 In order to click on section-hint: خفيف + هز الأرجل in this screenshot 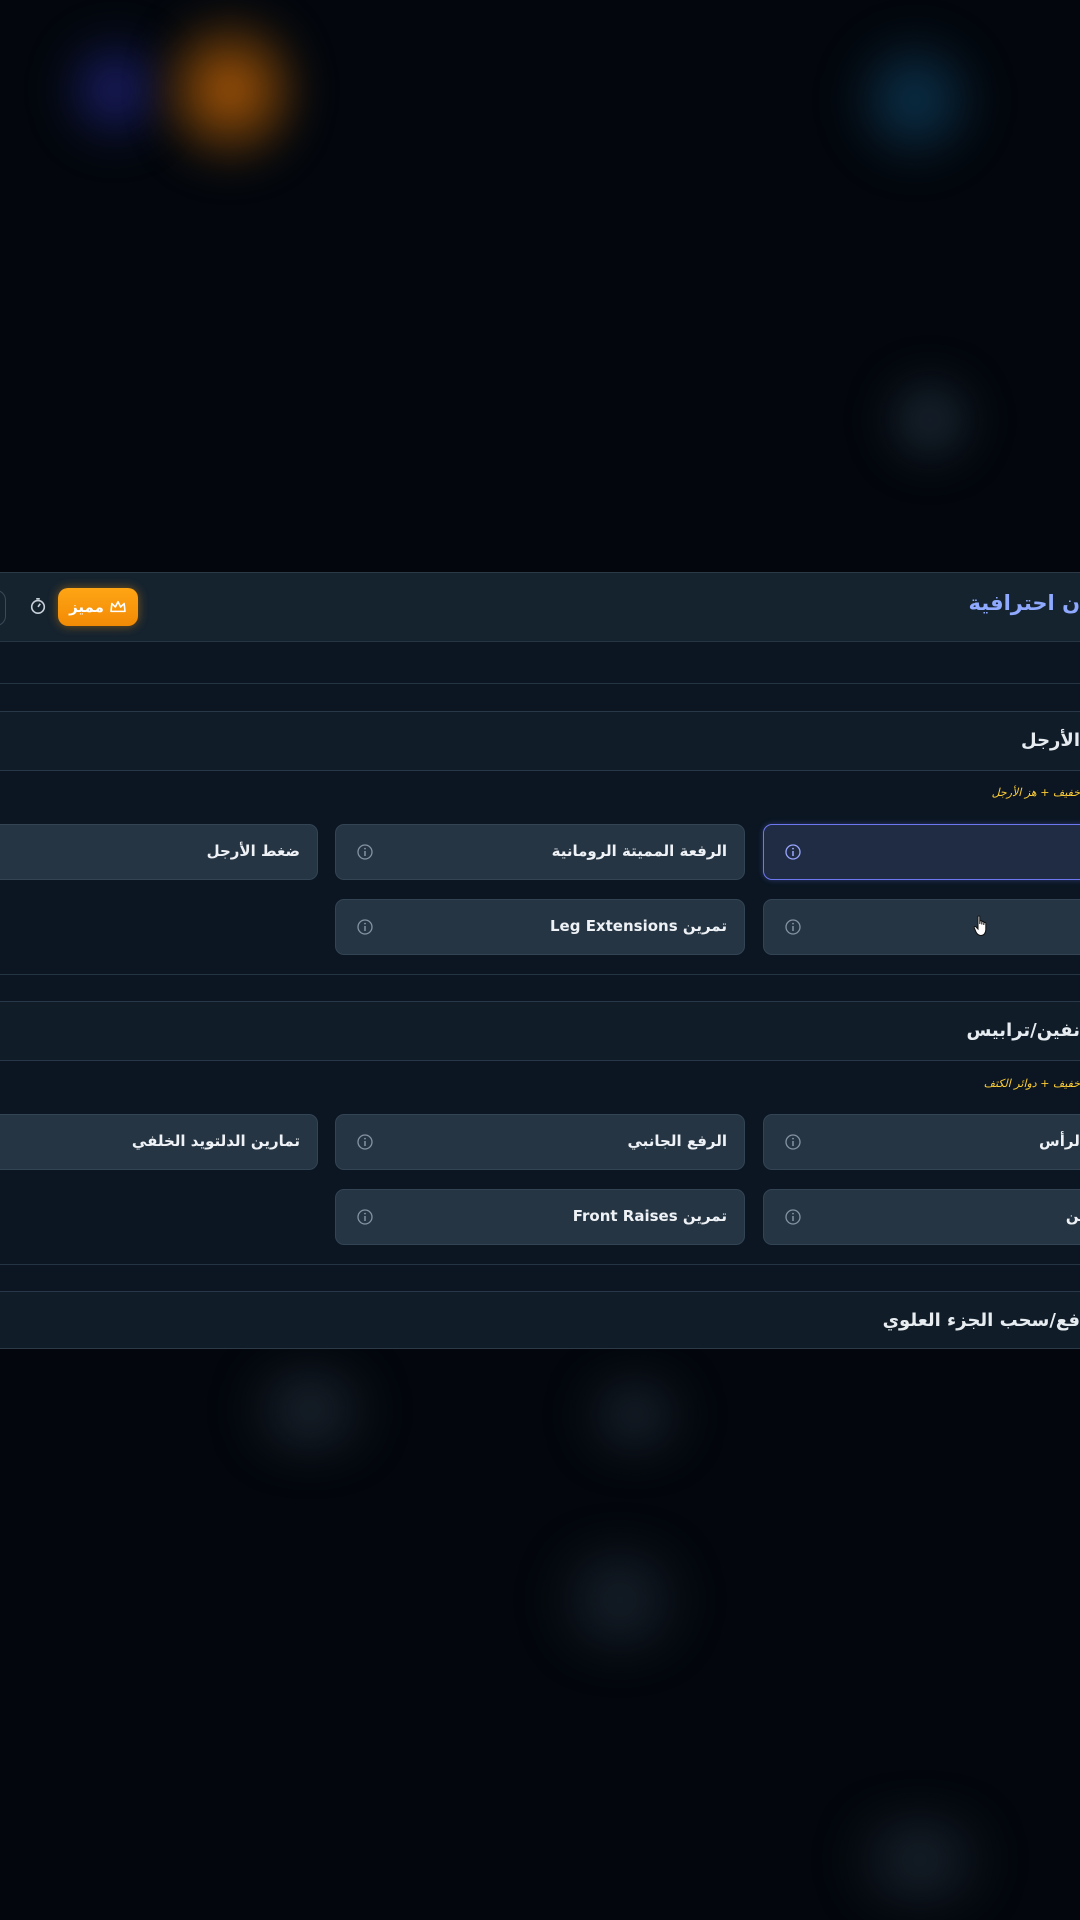, I will do `click(1035, 792)`.